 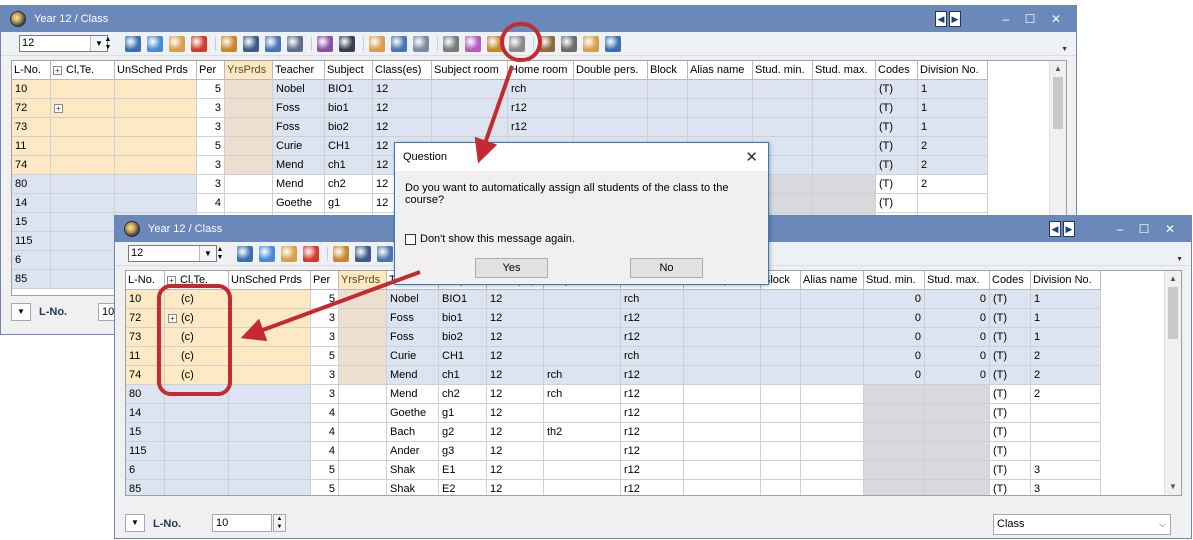 What do you see at coordinates (330, 306) in the screenshot?
I see `arrow-to-clte-column` at bounding box center [330, 306].